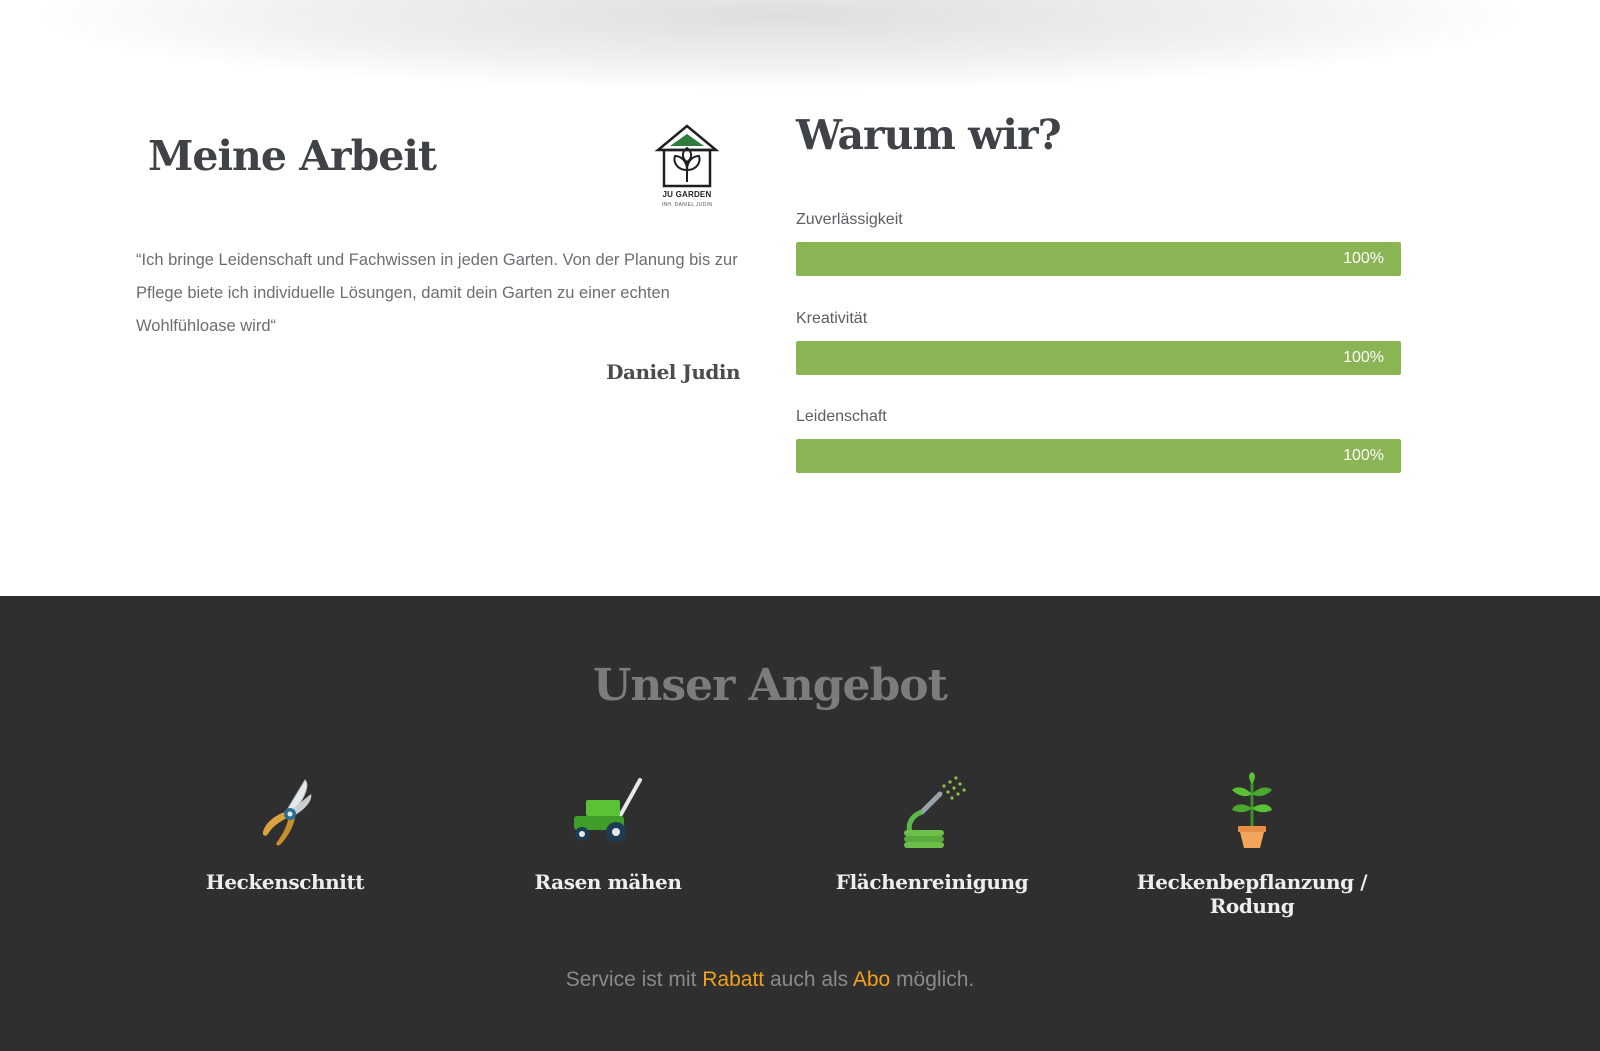 Image resolution: width=1600 pixels, height=1051 pixels. I want to click on skill-label: Leidenschaft, so click(841, 416).